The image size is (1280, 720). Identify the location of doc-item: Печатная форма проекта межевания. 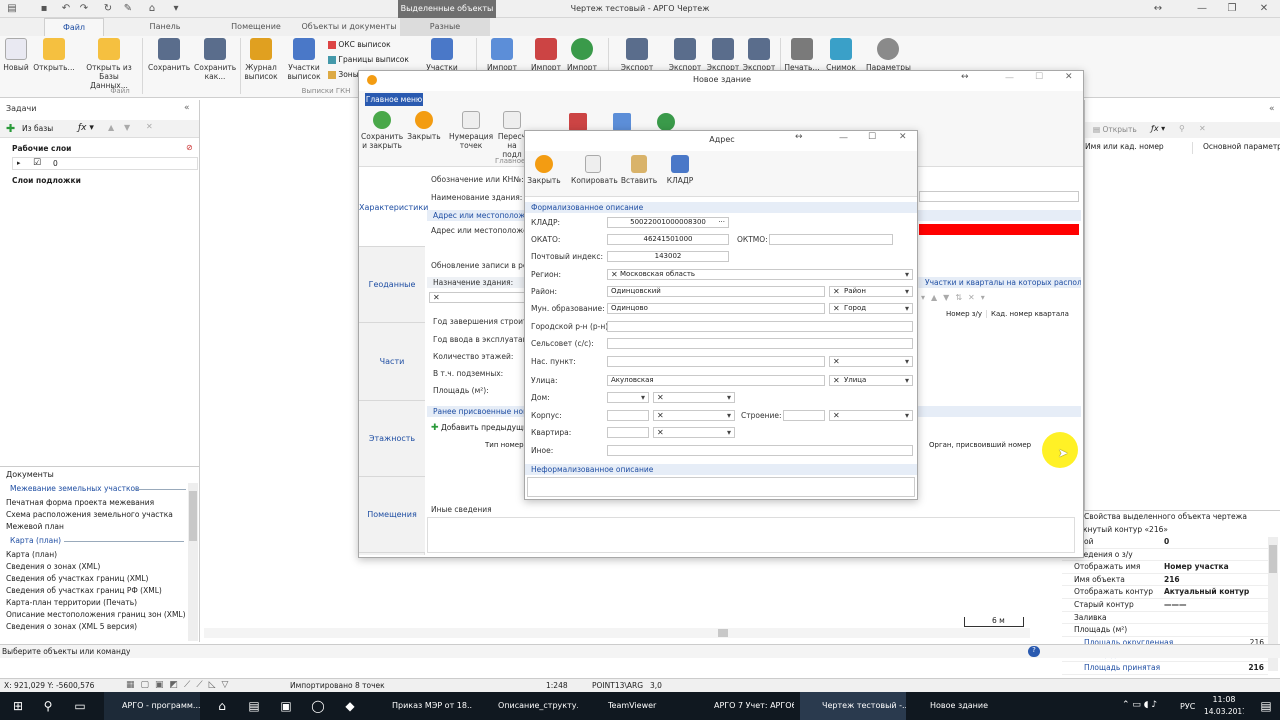
(80, 502).